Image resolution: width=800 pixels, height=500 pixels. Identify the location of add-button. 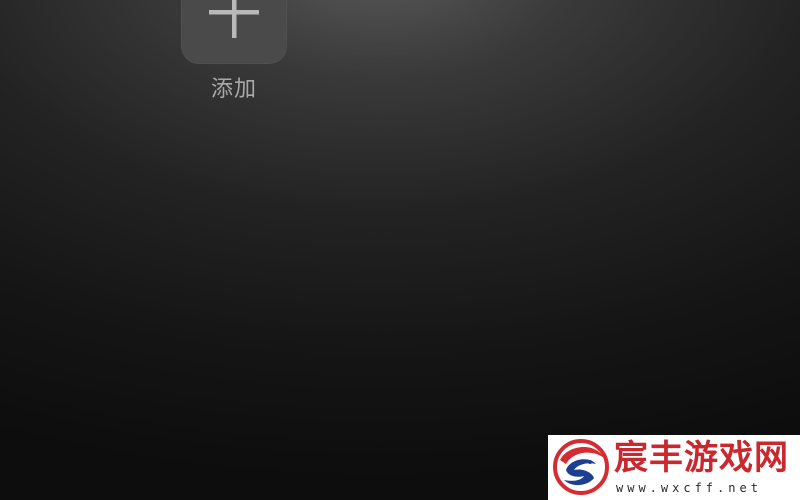
(234, 32).